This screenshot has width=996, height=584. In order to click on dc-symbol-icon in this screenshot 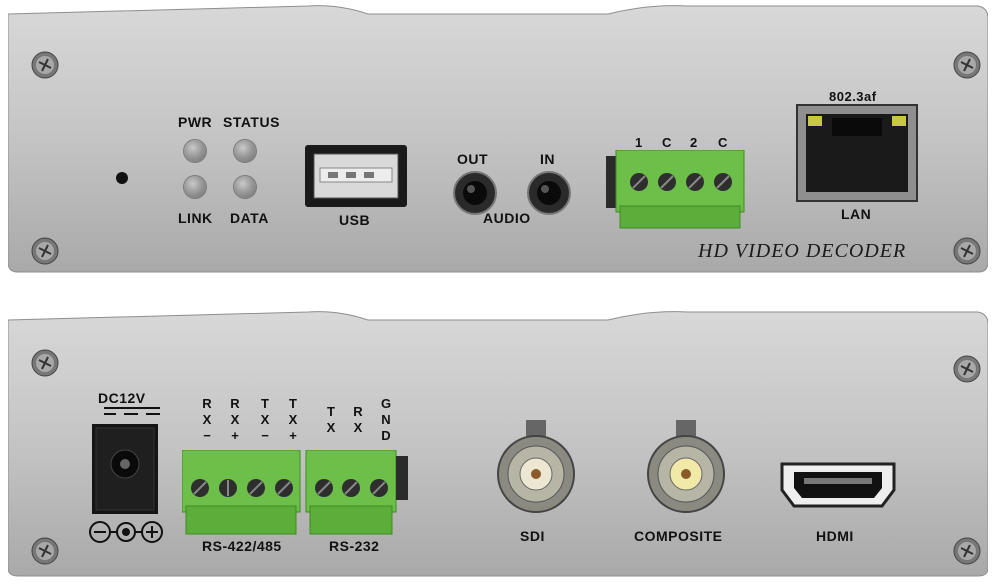, I will do `click(132, 411)`.